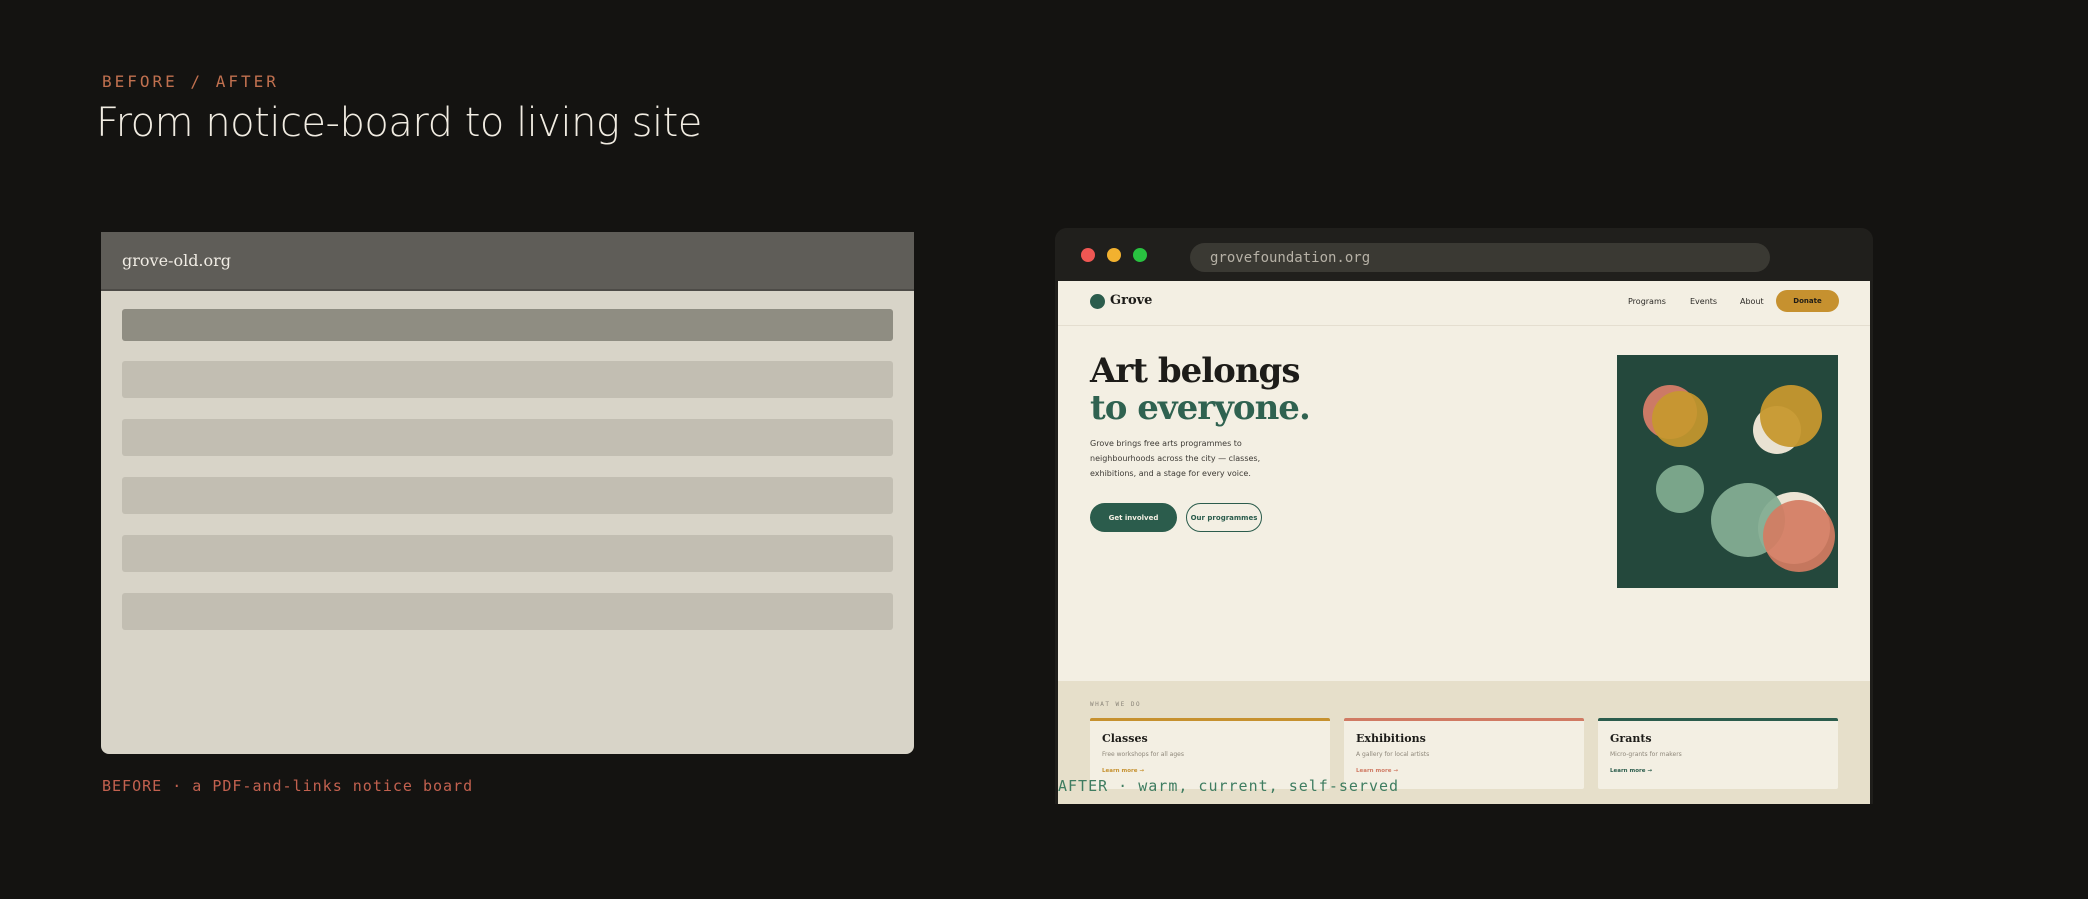 The height and width of the screenshot is (899, 2088). Describe the element at coordinates (1116, 704) in the screenshot. I see `section-label: WHAT WE DO` at that location.